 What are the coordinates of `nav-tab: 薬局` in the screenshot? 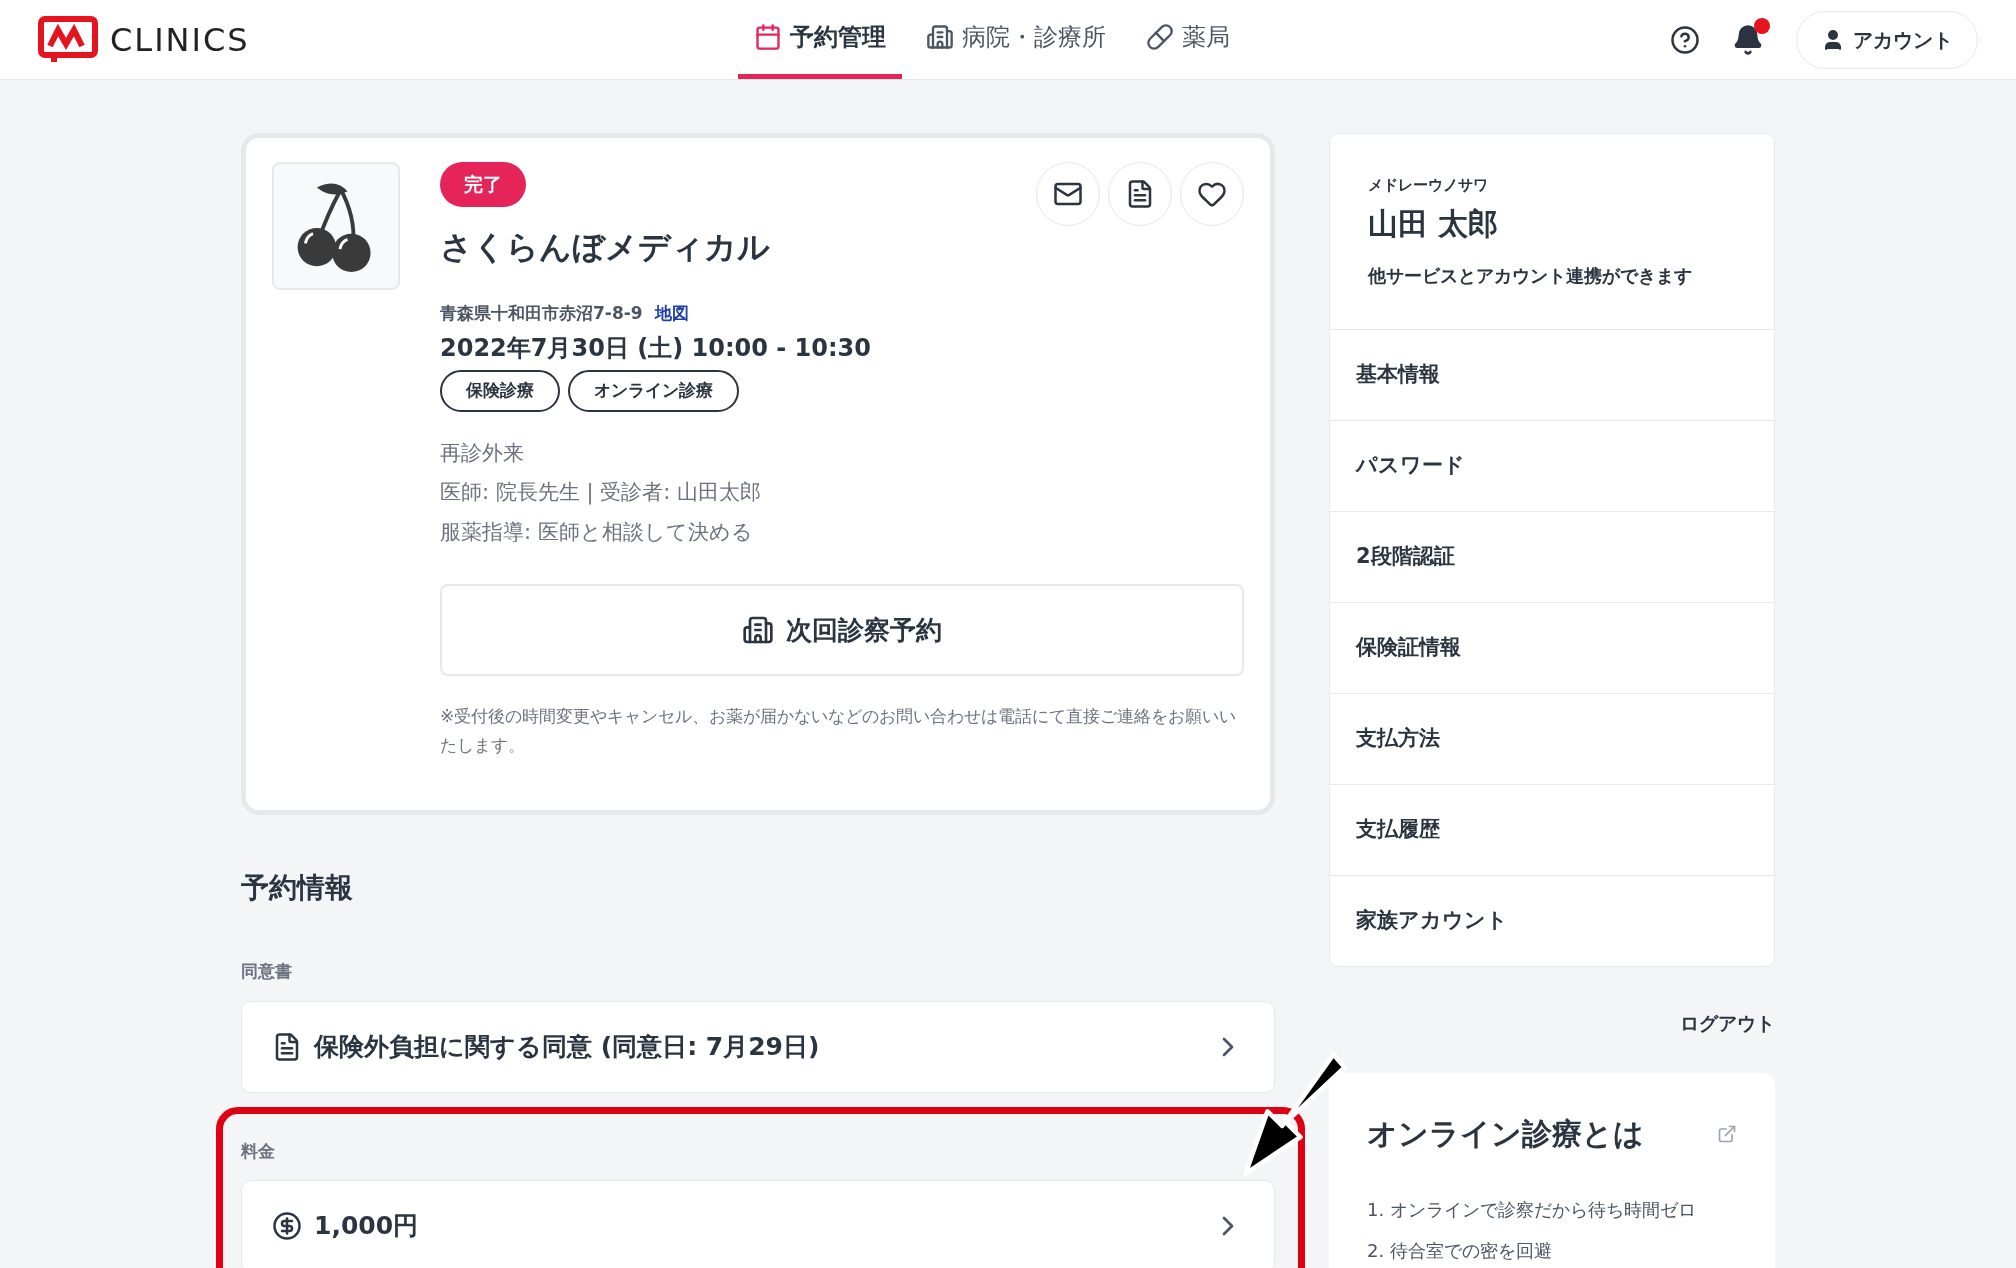 It's located at (1188, 39).